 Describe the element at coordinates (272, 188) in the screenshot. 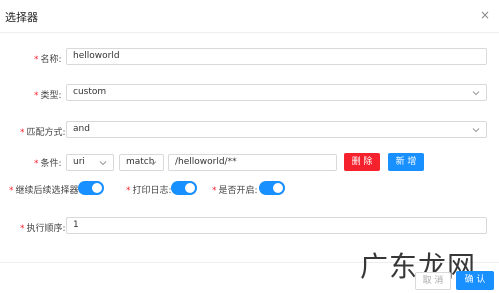

I see `enabled-switch` at that location.